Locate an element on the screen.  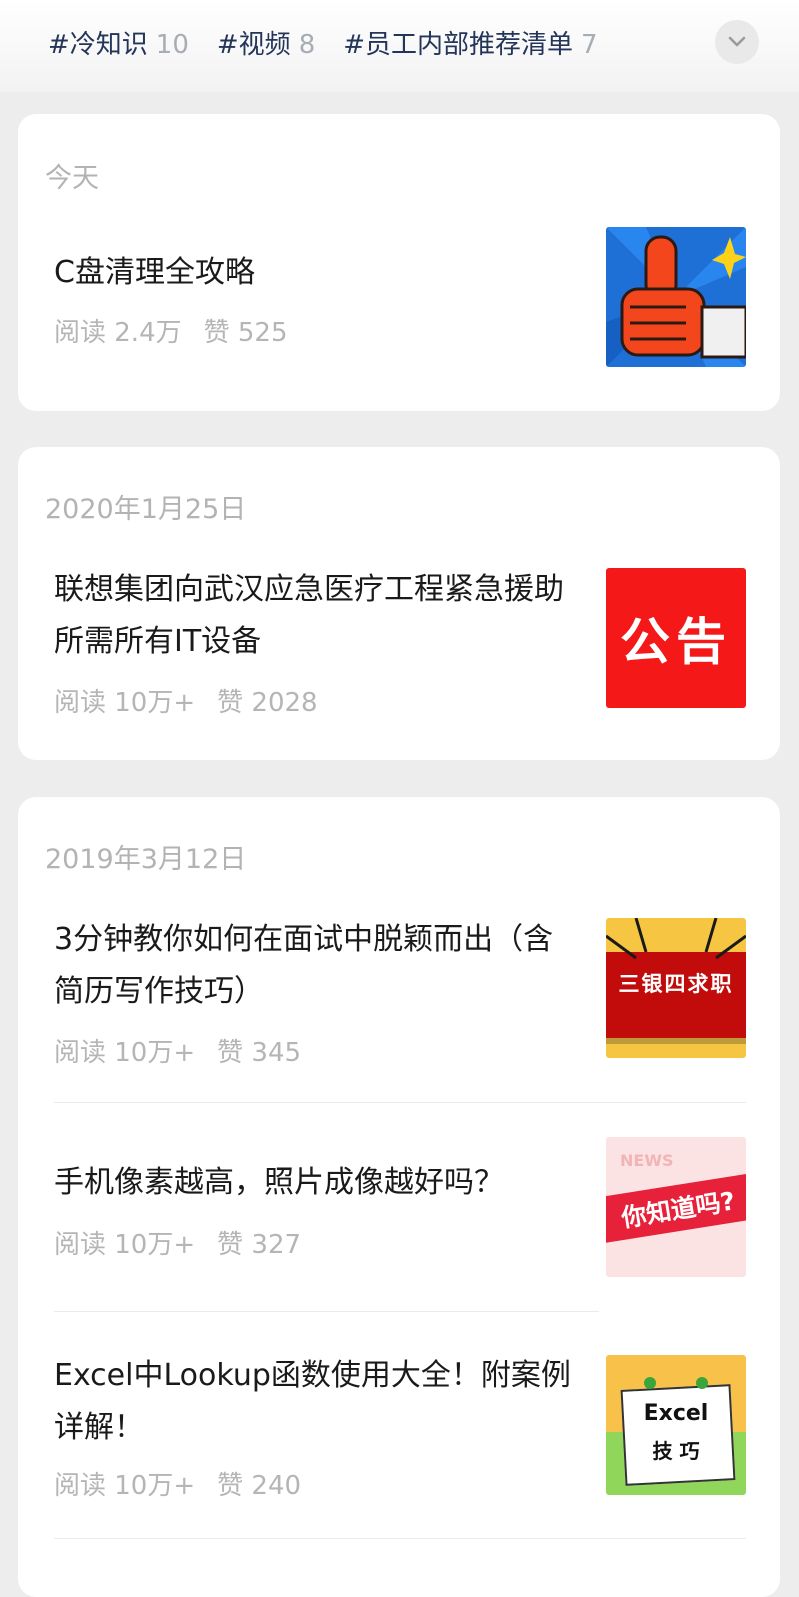
article-thumbnail: NEWS 你知道吗? is located at coordinates (676, 1207).